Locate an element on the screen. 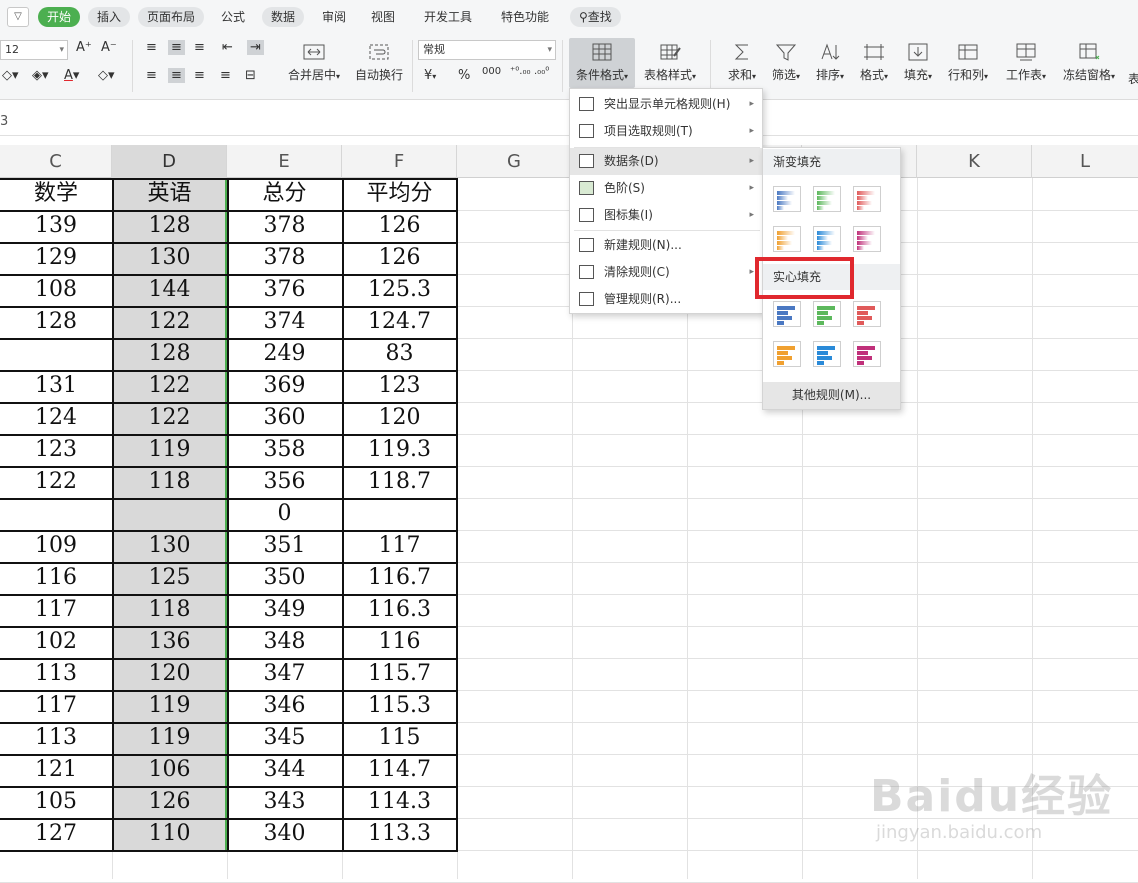 The width and height of the screenshot is (1138, 883). tab-page-layout: 页面布局 is located at coordinates (171, 17).